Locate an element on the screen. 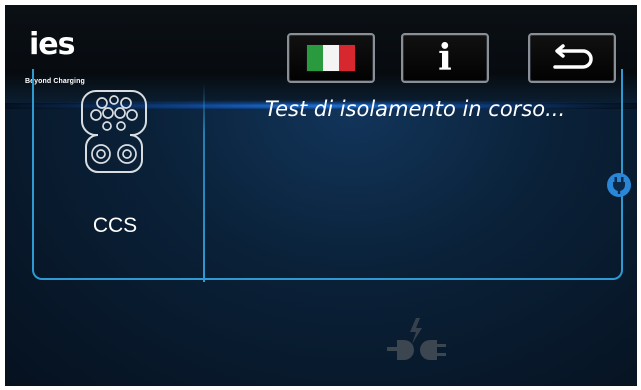  plug-connected-icon is located at coordinates (619, 185).